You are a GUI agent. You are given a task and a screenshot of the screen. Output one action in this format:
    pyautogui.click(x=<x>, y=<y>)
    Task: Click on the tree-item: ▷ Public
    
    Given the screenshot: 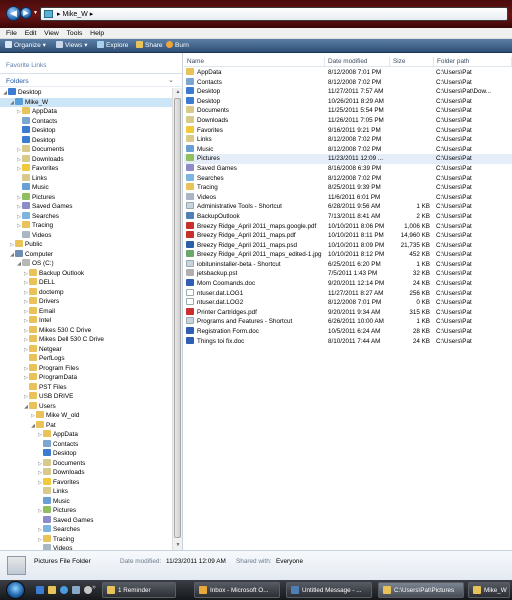 What is the action you would take?
    pyautogui.click(x=86, y=245)
    